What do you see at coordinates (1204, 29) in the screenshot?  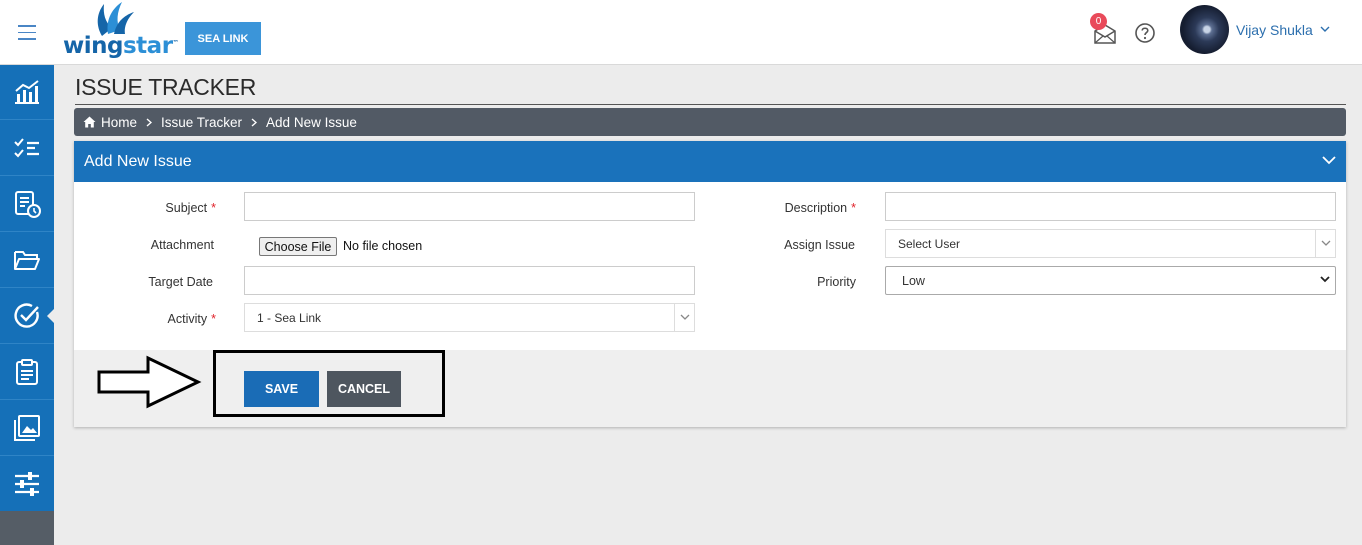 I see `user-avatar` at bounding box center [1204, 29].